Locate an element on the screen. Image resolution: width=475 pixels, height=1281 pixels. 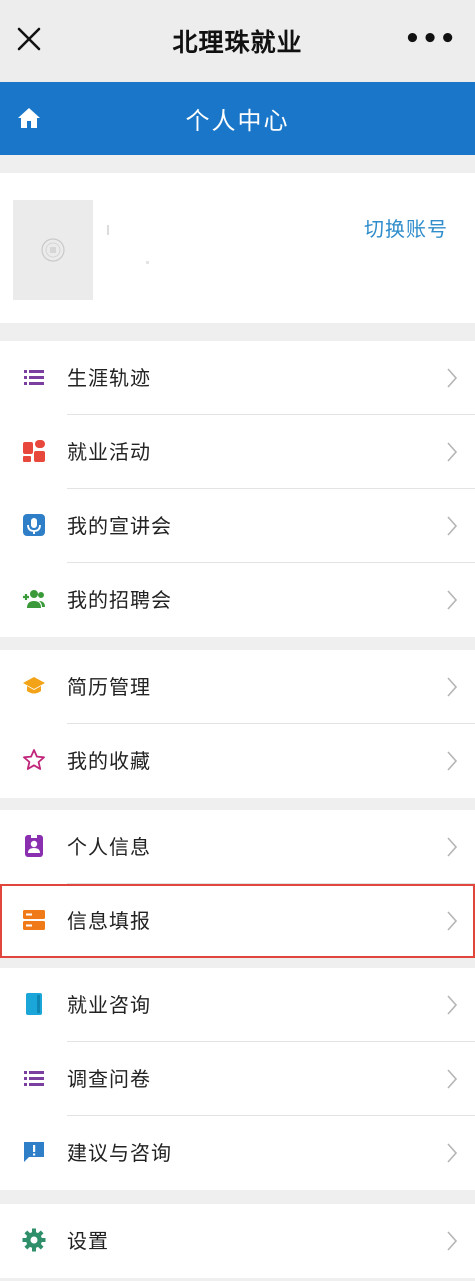
app-title: 北理珠就业 is located at coordinates (237, 42).